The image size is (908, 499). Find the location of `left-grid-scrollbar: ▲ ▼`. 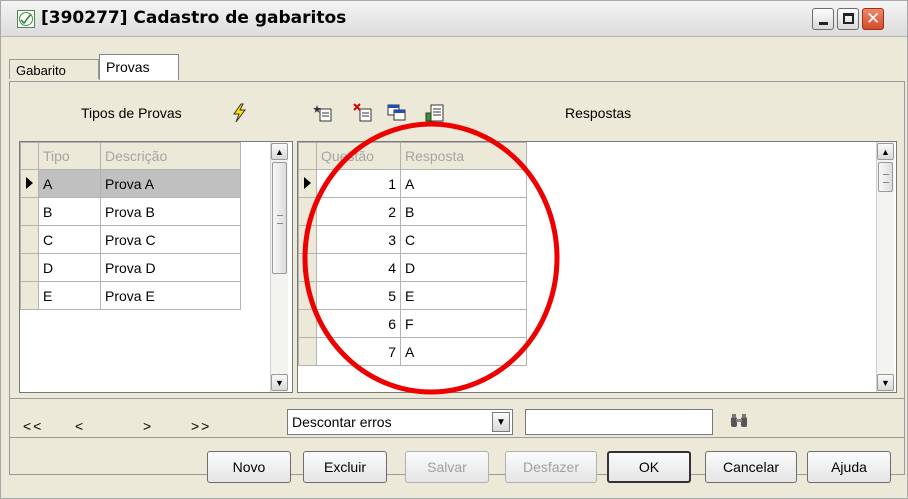

left-grid-scrollbar: ▲ ▼ is located at coordinates (279, 267).